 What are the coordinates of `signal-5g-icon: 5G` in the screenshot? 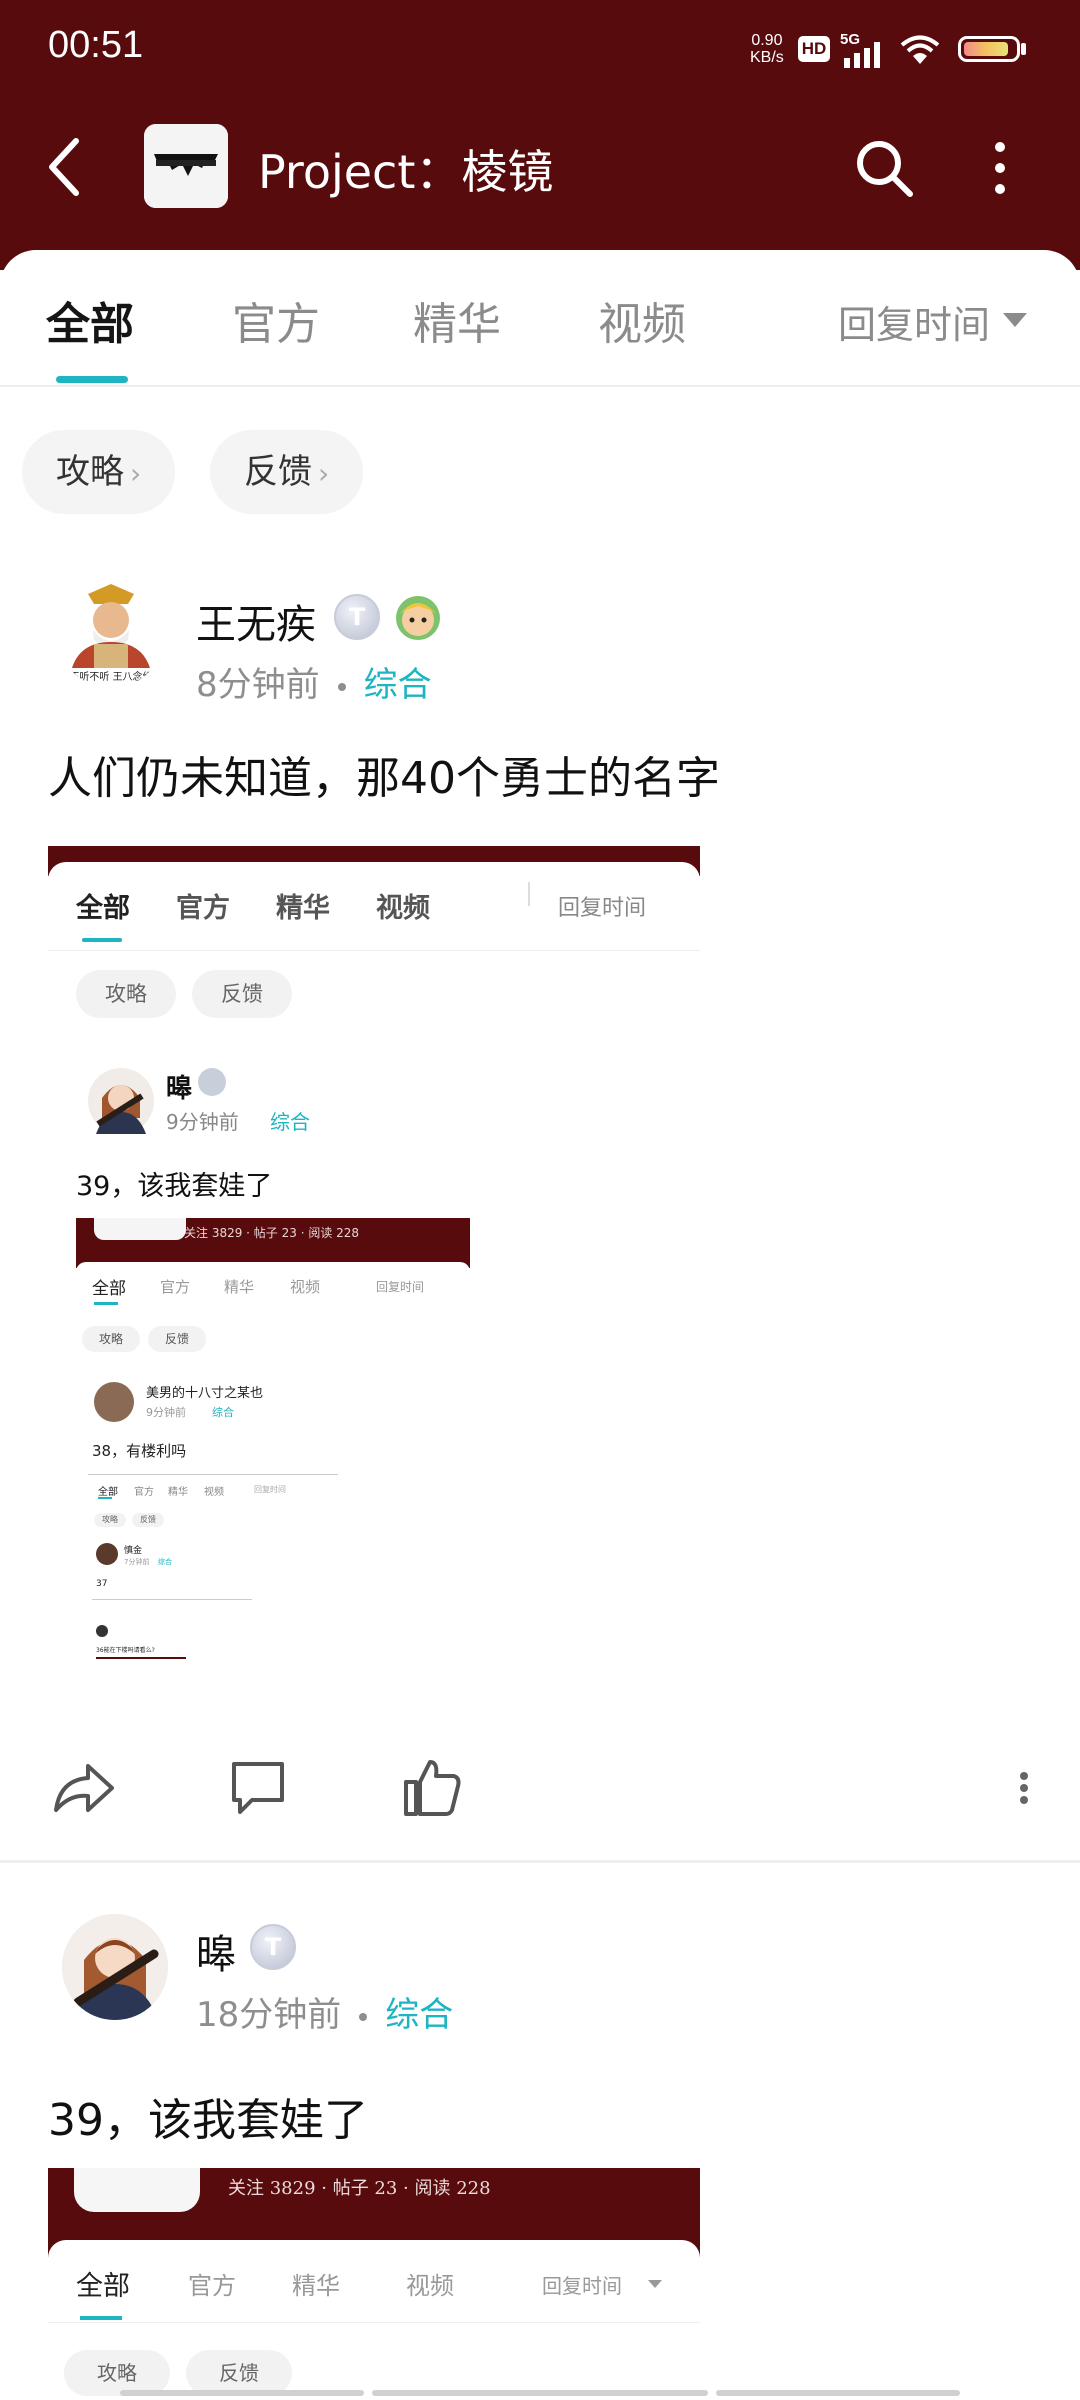 It's located at (860, 49).